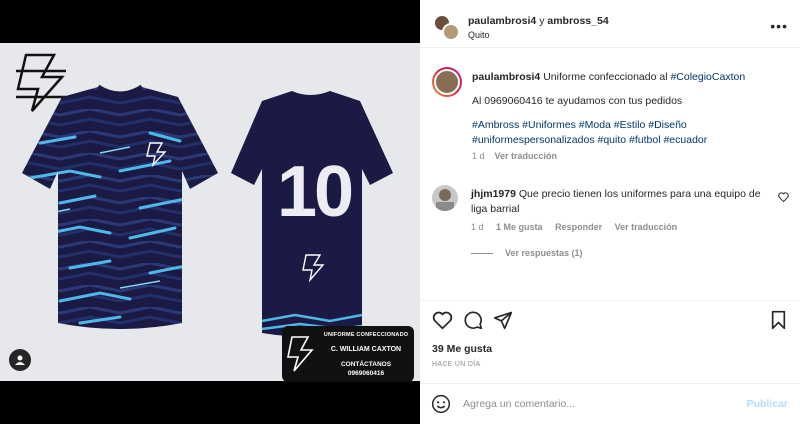  Describe the element at coordinates (610, 24) in the screenshot. I see `post-header: paulambrosi4 y ambross_54 Quito •••` at that location.